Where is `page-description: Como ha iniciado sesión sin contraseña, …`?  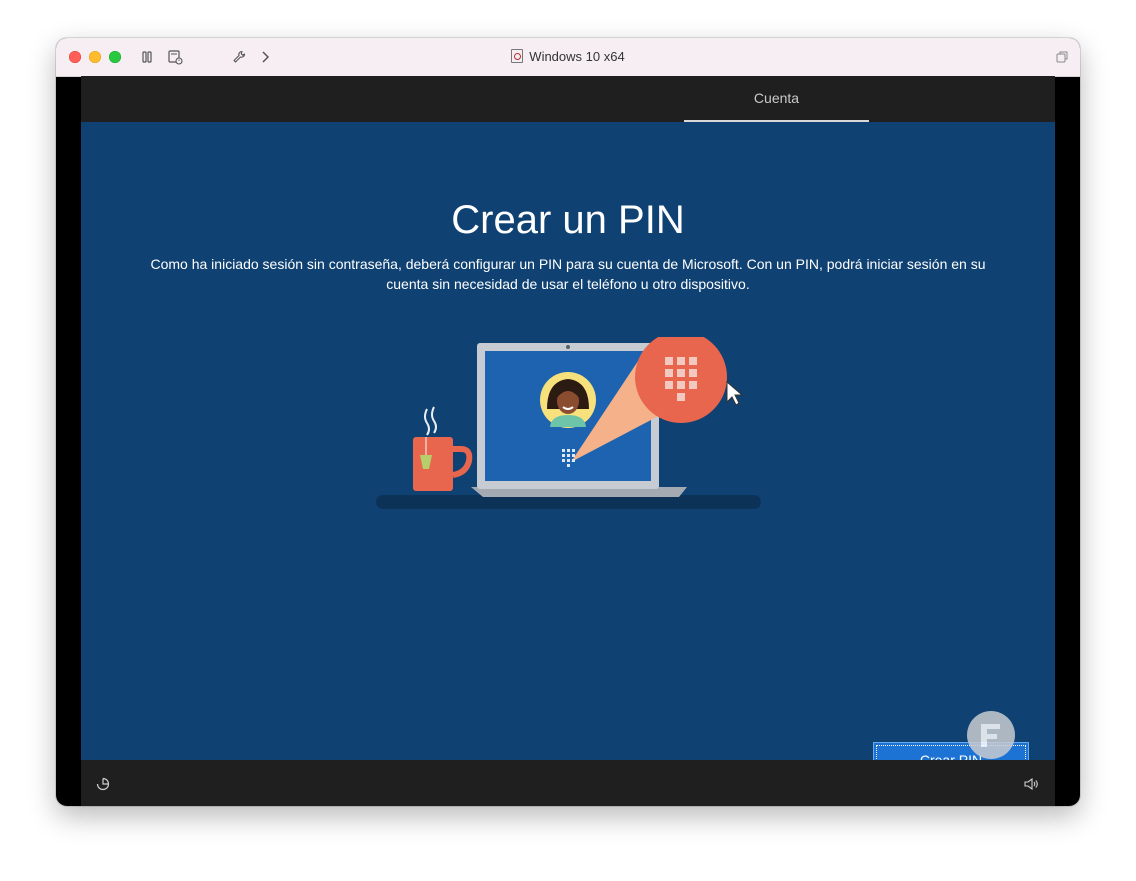
page-description: Como ha iniciado sesión sin contraseña, … is located at coordinates (568, 274).